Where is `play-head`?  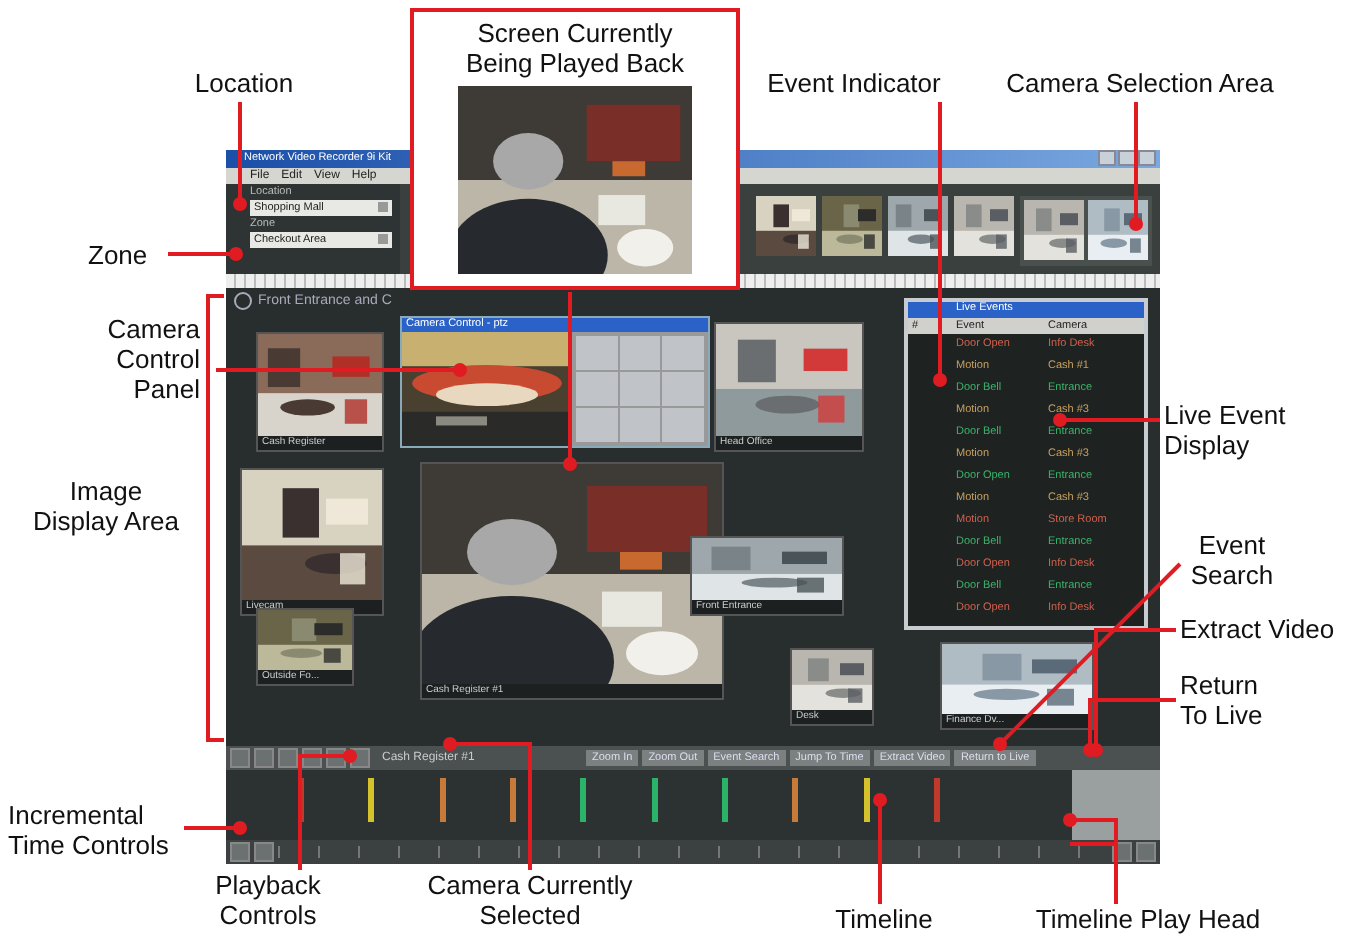 play-head is located at coordinates (1116, 805).